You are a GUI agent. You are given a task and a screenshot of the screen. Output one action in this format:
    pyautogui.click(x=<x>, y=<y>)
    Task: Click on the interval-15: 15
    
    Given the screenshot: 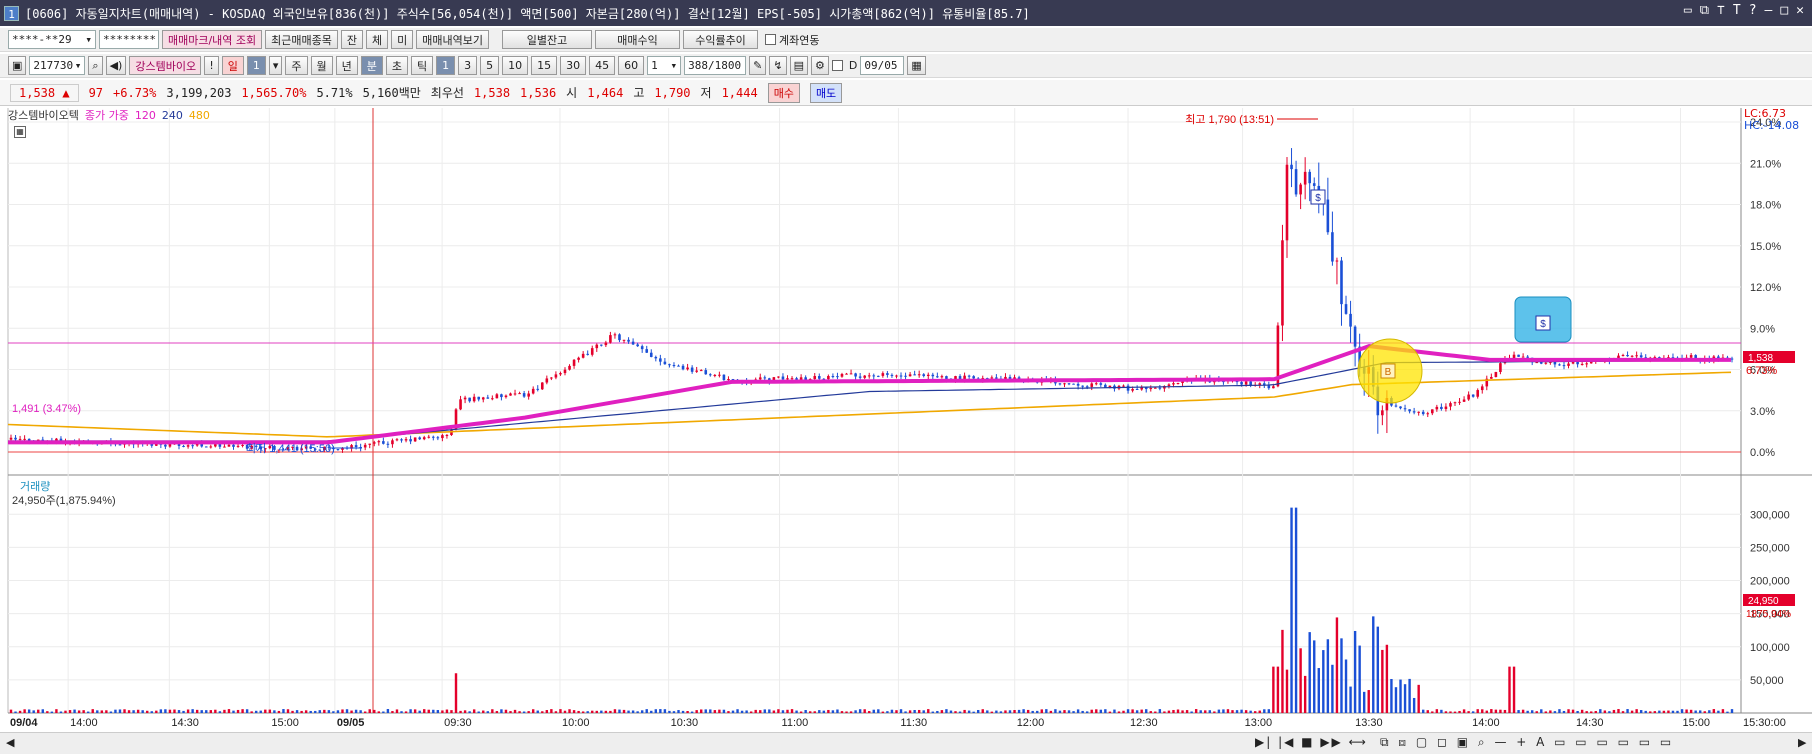 What is the action you would take?
    pyautogui.click(x=544, y=65)
    